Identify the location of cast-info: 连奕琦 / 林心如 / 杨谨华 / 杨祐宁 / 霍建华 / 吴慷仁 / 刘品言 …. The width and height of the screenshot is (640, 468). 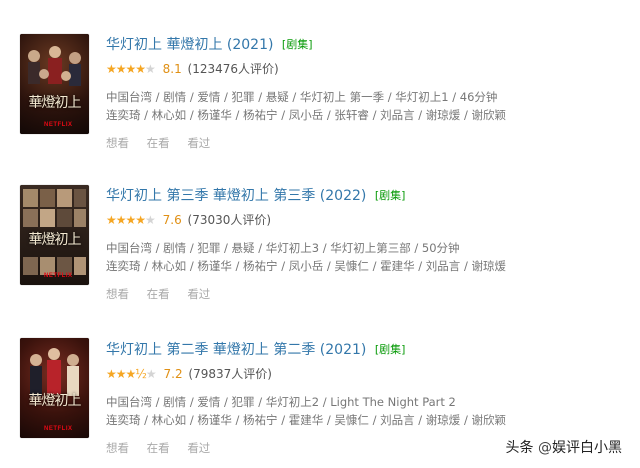
(306, 420).